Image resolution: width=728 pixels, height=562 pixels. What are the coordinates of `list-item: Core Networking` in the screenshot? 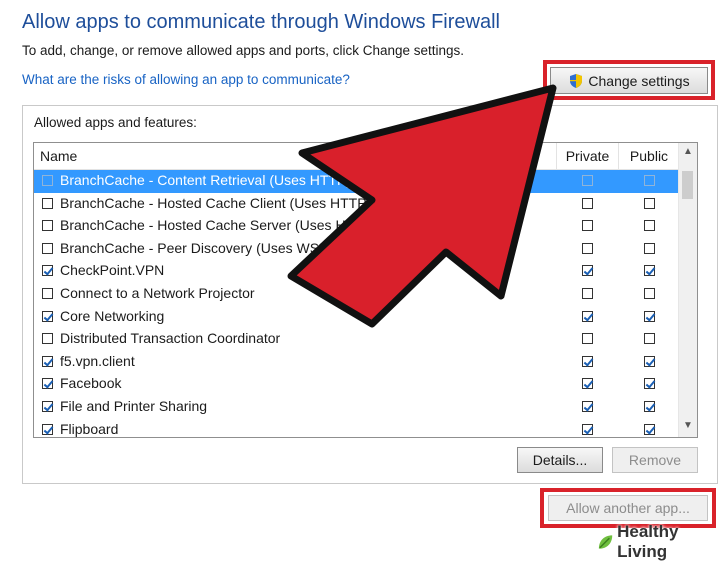 It's located at (356, 317).